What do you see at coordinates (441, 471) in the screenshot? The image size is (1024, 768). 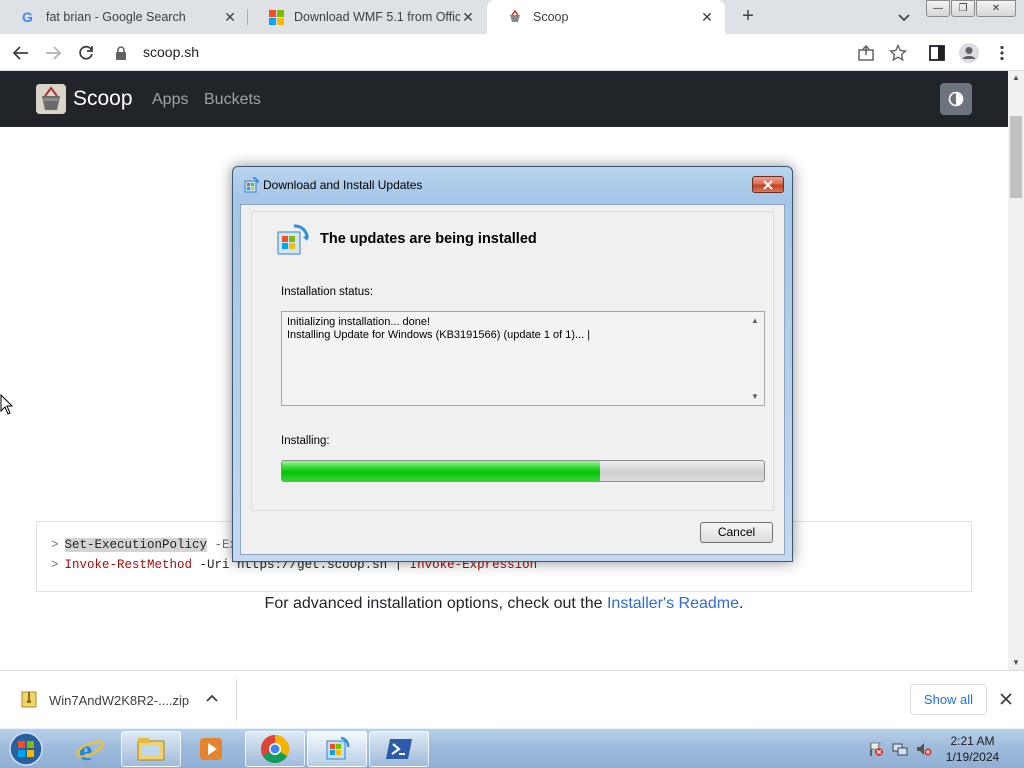 I see `progress-fill` at bounding box center [441, 471].